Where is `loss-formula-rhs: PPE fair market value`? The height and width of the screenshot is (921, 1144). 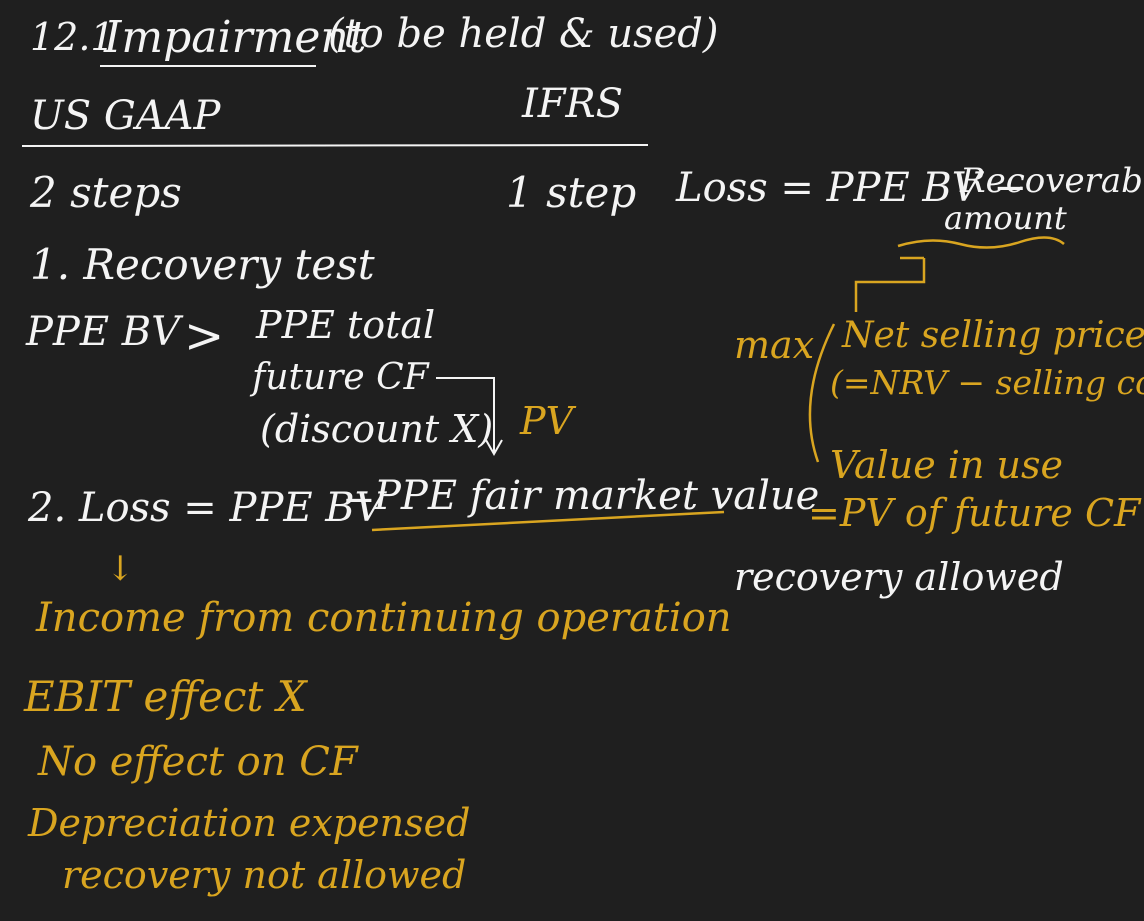
loss-formula-rhs: PPE fair market value is located at coordinates (597, 496).